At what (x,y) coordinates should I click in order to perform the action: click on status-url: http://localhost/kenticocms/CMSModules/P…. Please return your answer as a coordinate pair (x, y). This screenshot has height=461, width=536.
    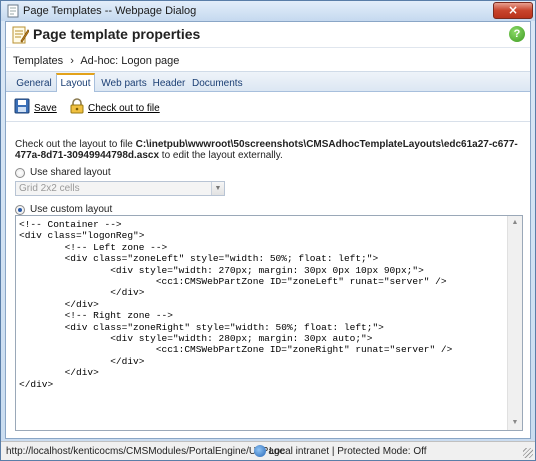
    Looking at the image, I should click on (146, 451).